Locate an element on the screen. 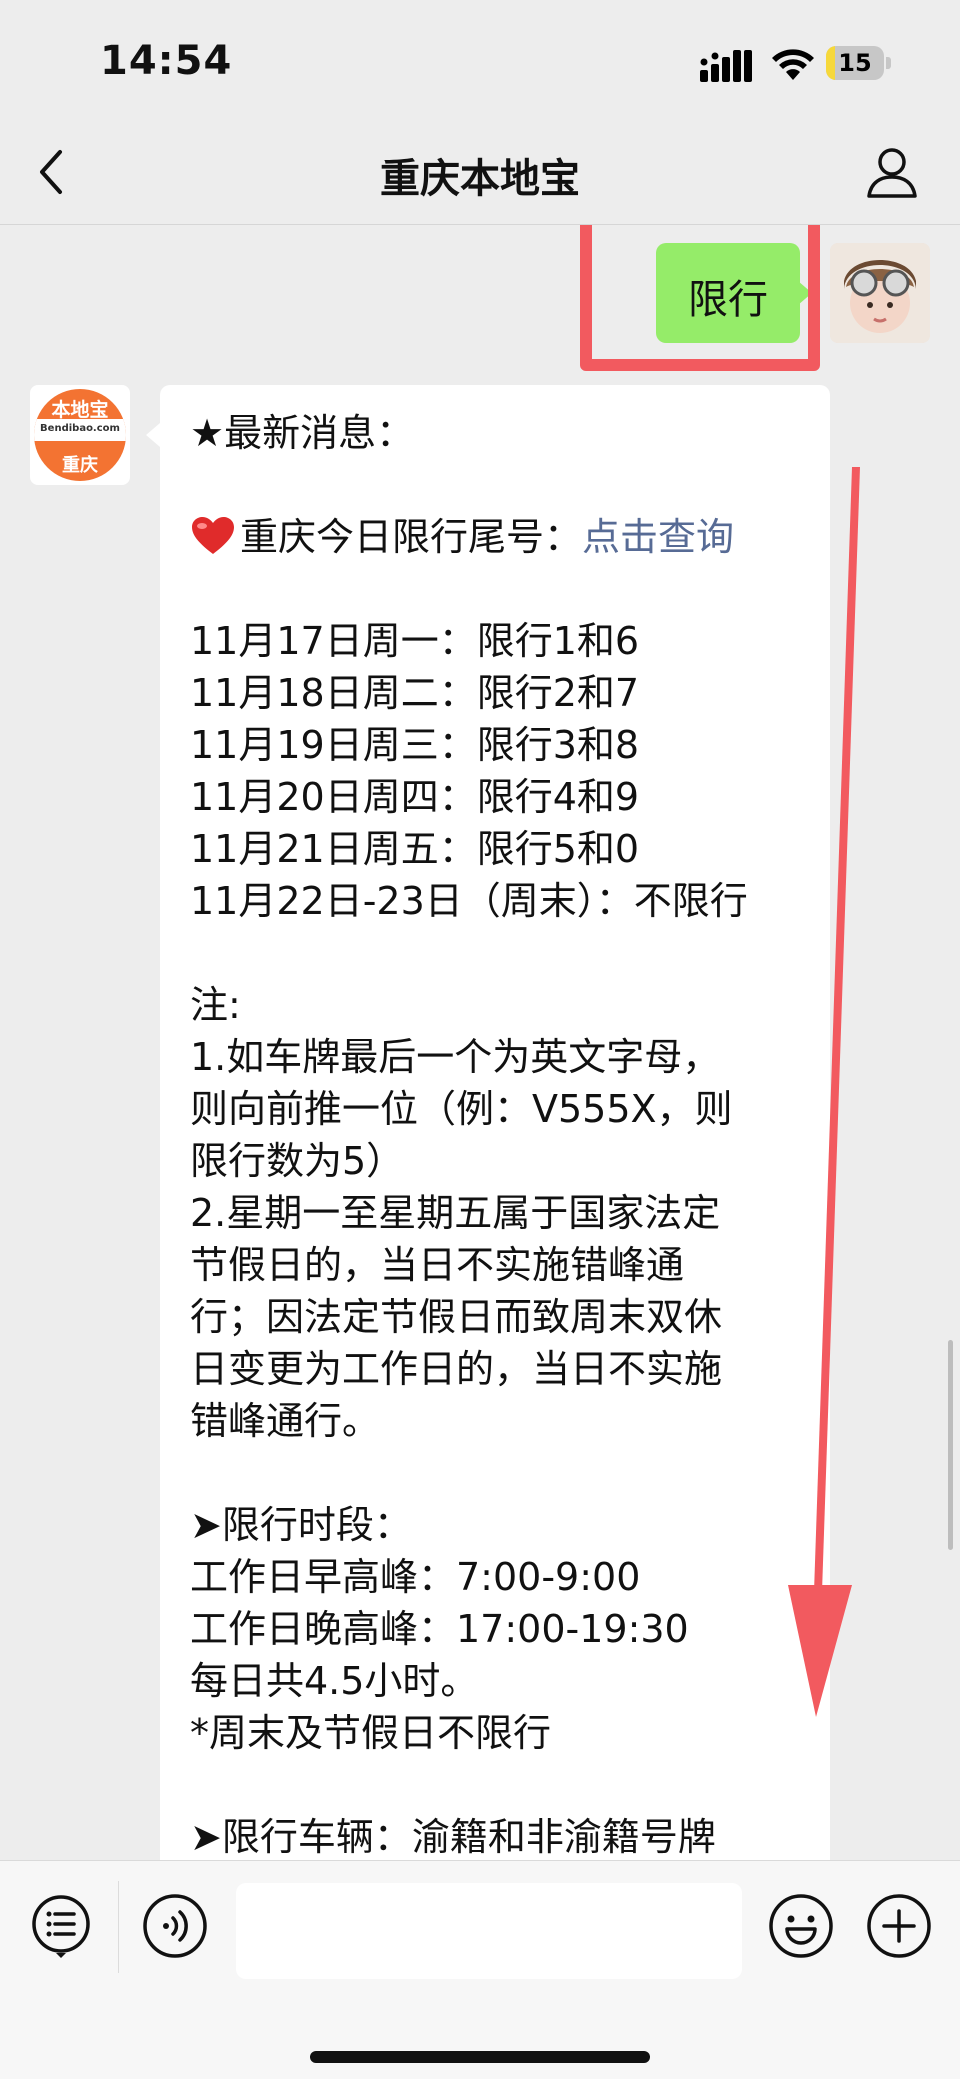 The width and height of the screenshot is (960, 2079). user-profile-icon is located at coordinates (892, 172).